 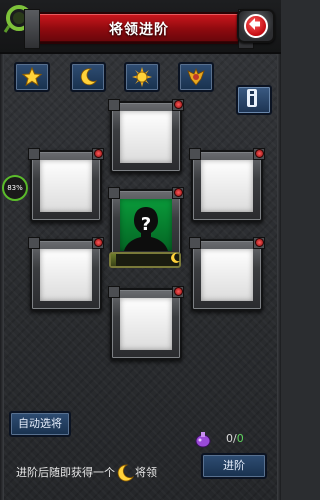 I want to click on info-button, so click(x=254, y=100).